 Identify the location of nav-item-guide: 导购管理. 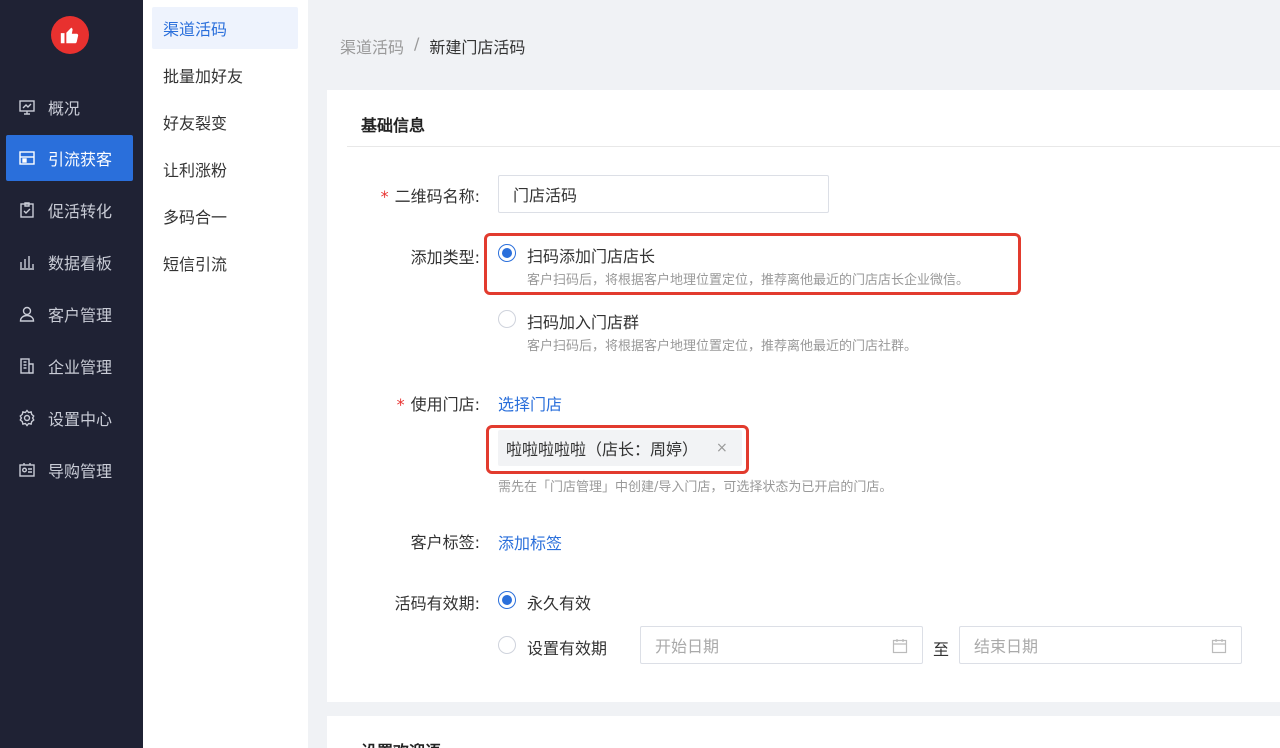
(69, 470).